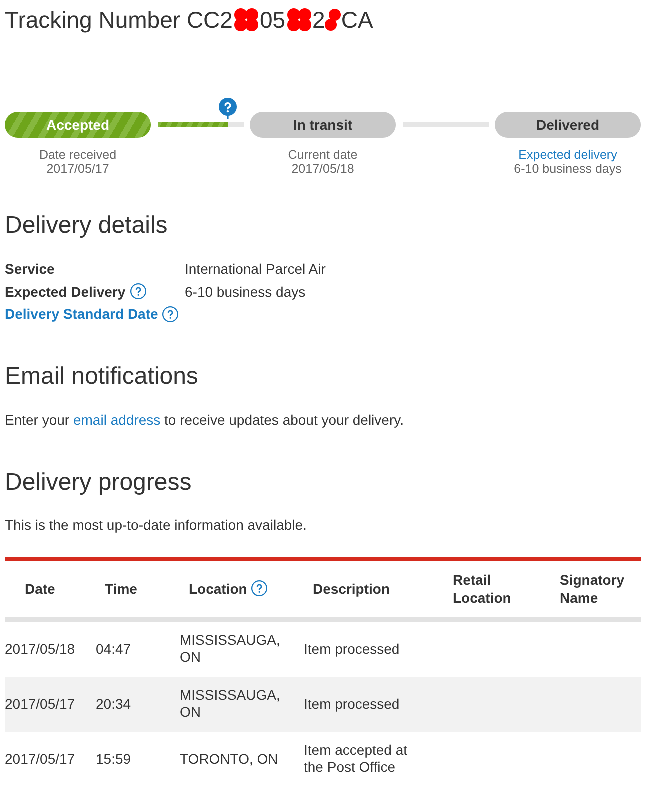  I want to click on detail-label: Service, so click(30, 269).